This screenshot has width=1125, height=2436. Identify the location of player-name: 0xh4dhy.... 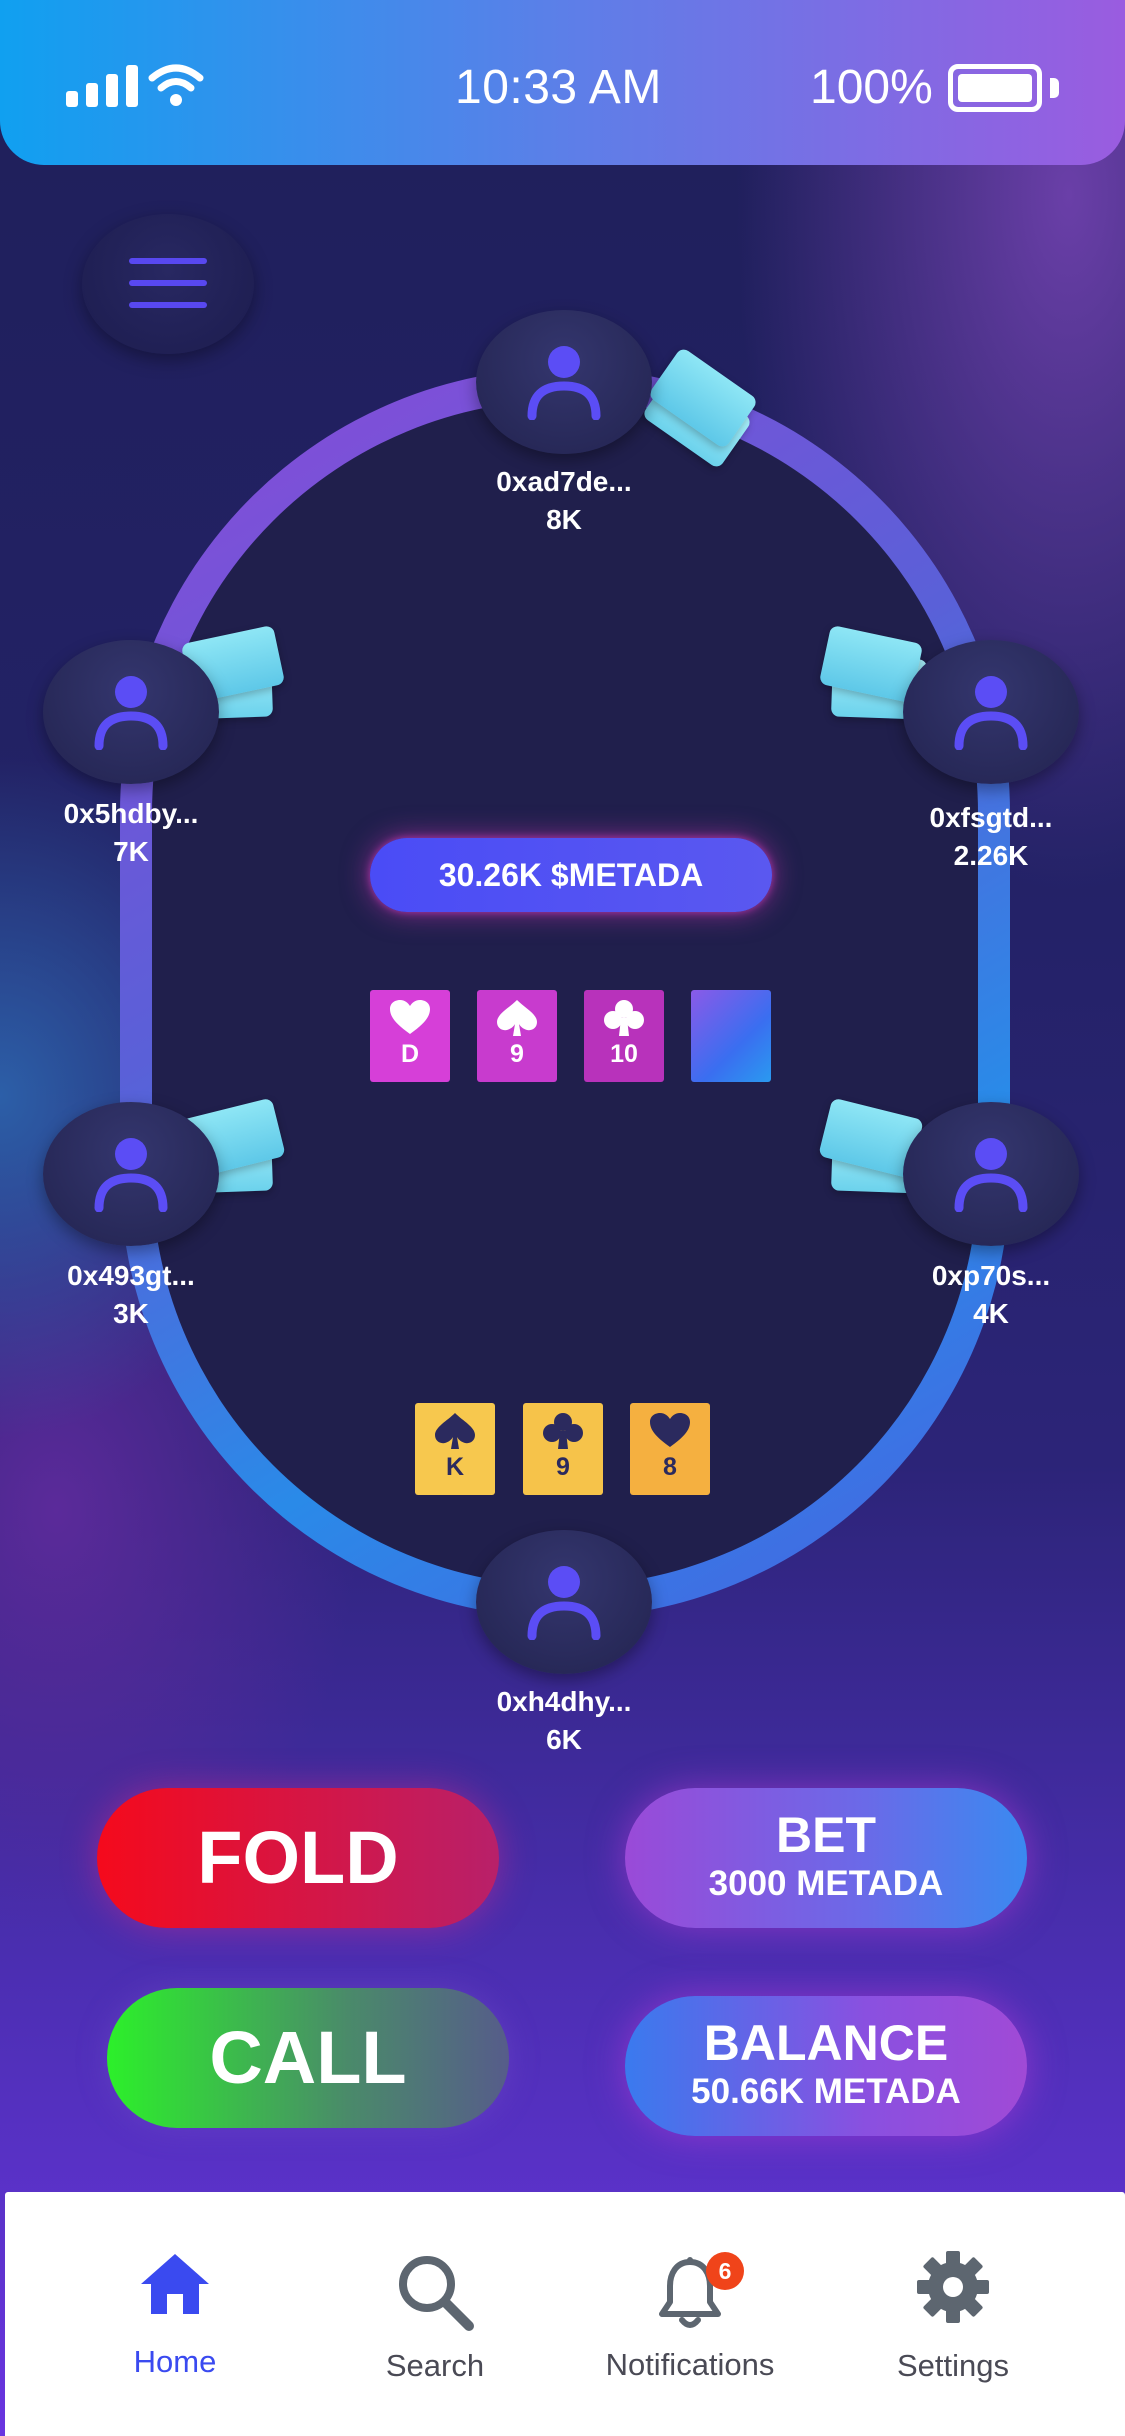
(564, 1701).